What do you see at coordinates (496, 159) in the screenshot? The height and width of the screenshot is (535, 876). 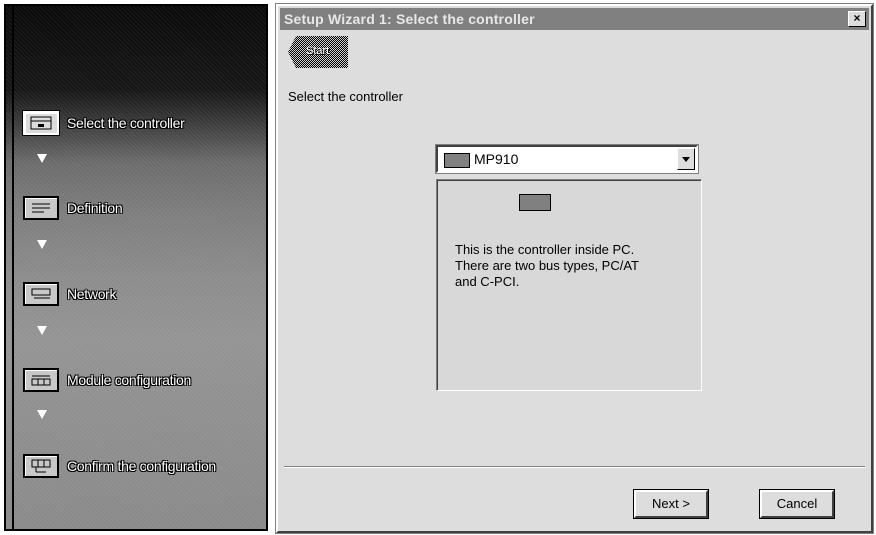 I see `controller-select-value: MP910` at bounding box center [496, 159].